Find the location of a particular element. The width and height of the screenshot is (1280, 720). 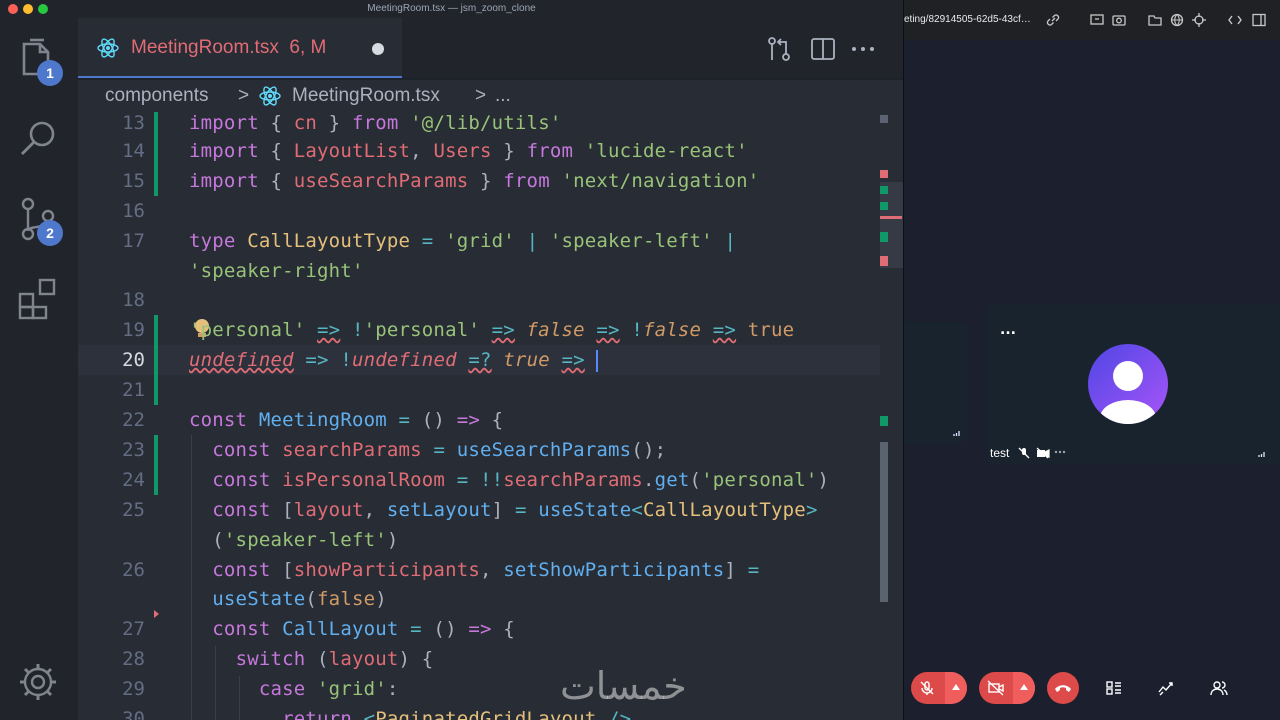

line-number: 29 is located at coordinates (133, 689).